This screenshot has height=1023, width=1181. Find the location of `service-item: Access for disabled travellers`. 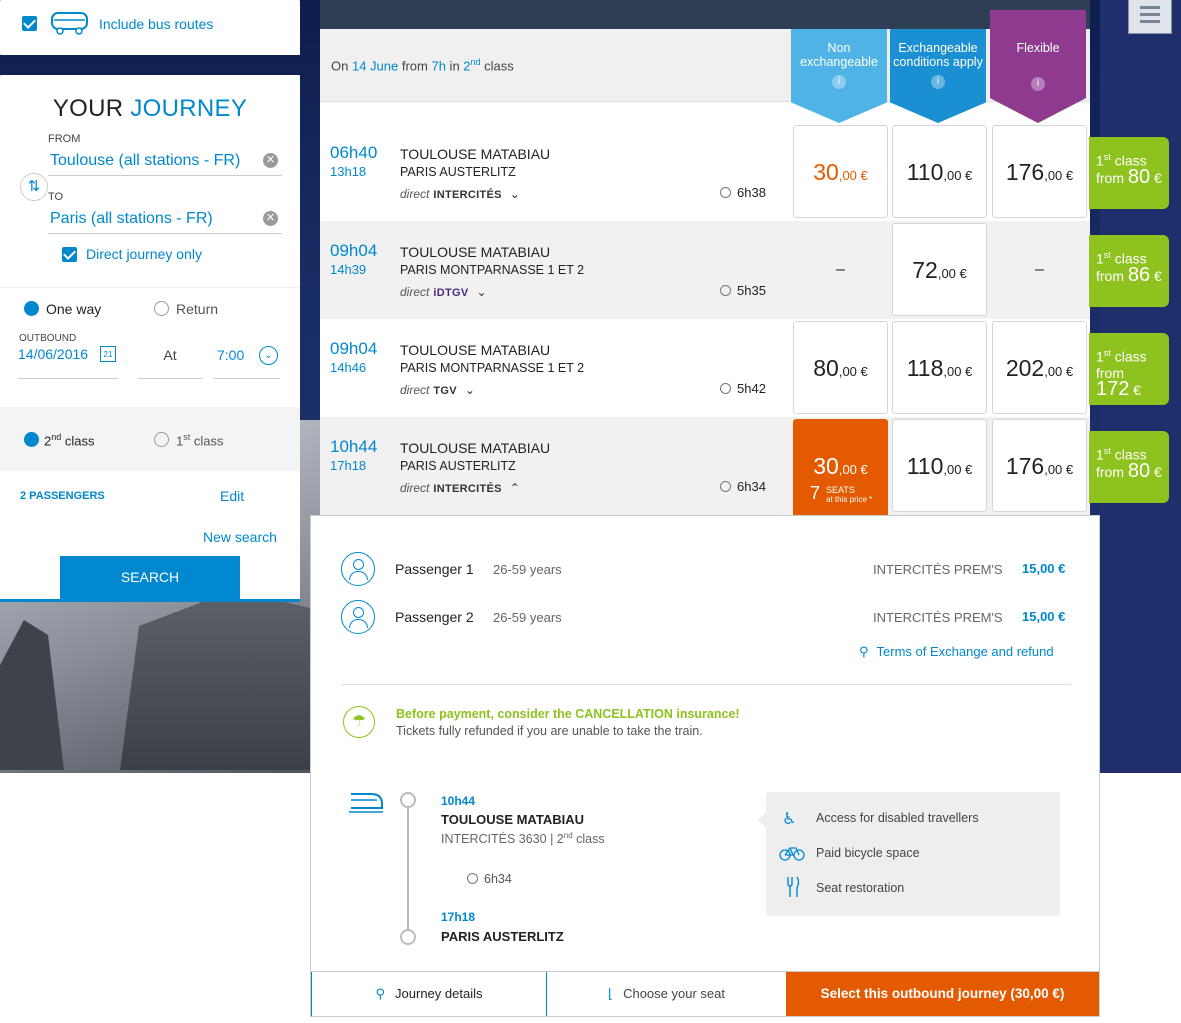

service-item: Access for disabled travellers is located at coordinates (897, 818).